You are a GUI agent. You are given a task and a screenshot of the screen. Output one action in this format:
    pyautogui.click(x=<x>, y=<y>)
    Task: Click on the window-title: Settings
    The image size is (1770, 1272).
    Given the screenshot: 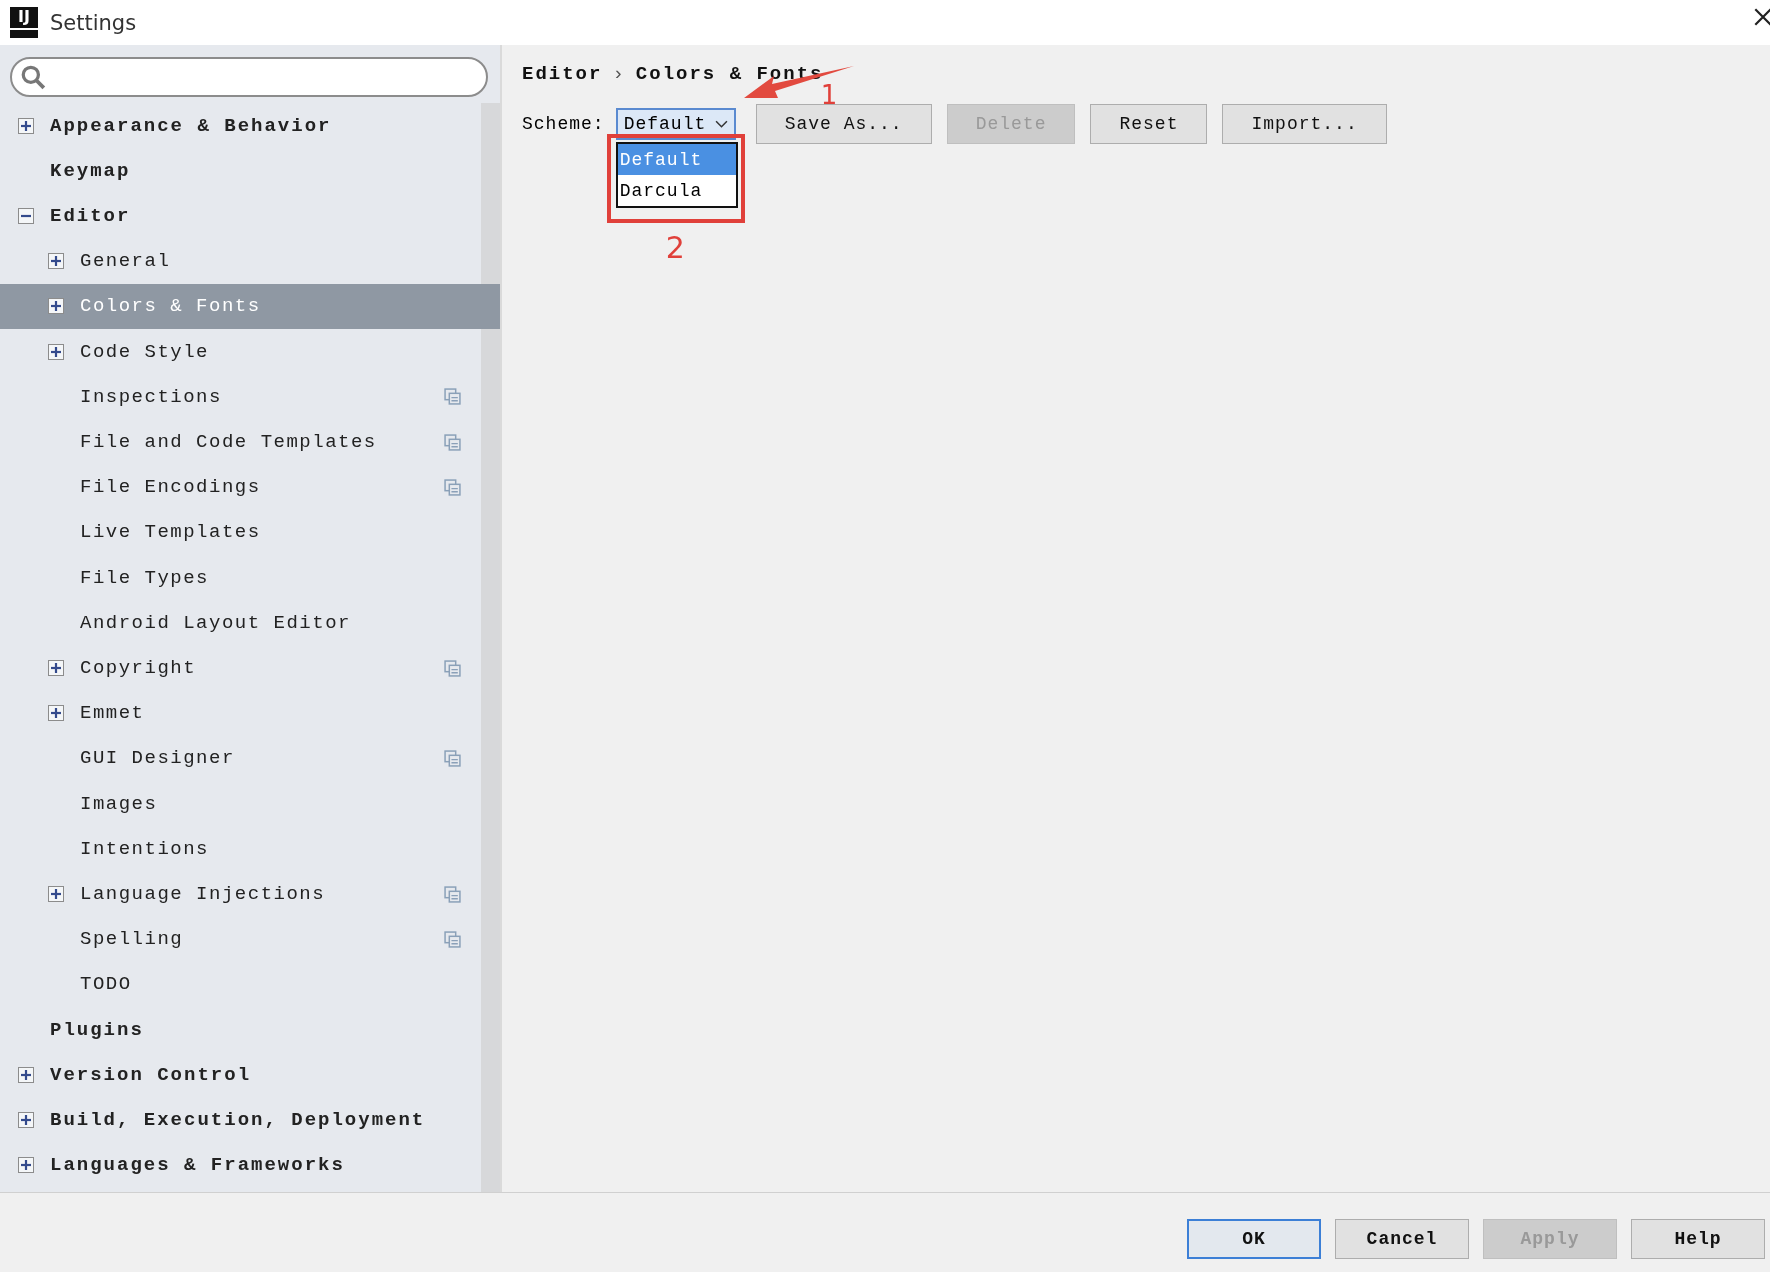 What is the action you would take?
    pyautogui.click(x=93, y=22)
    